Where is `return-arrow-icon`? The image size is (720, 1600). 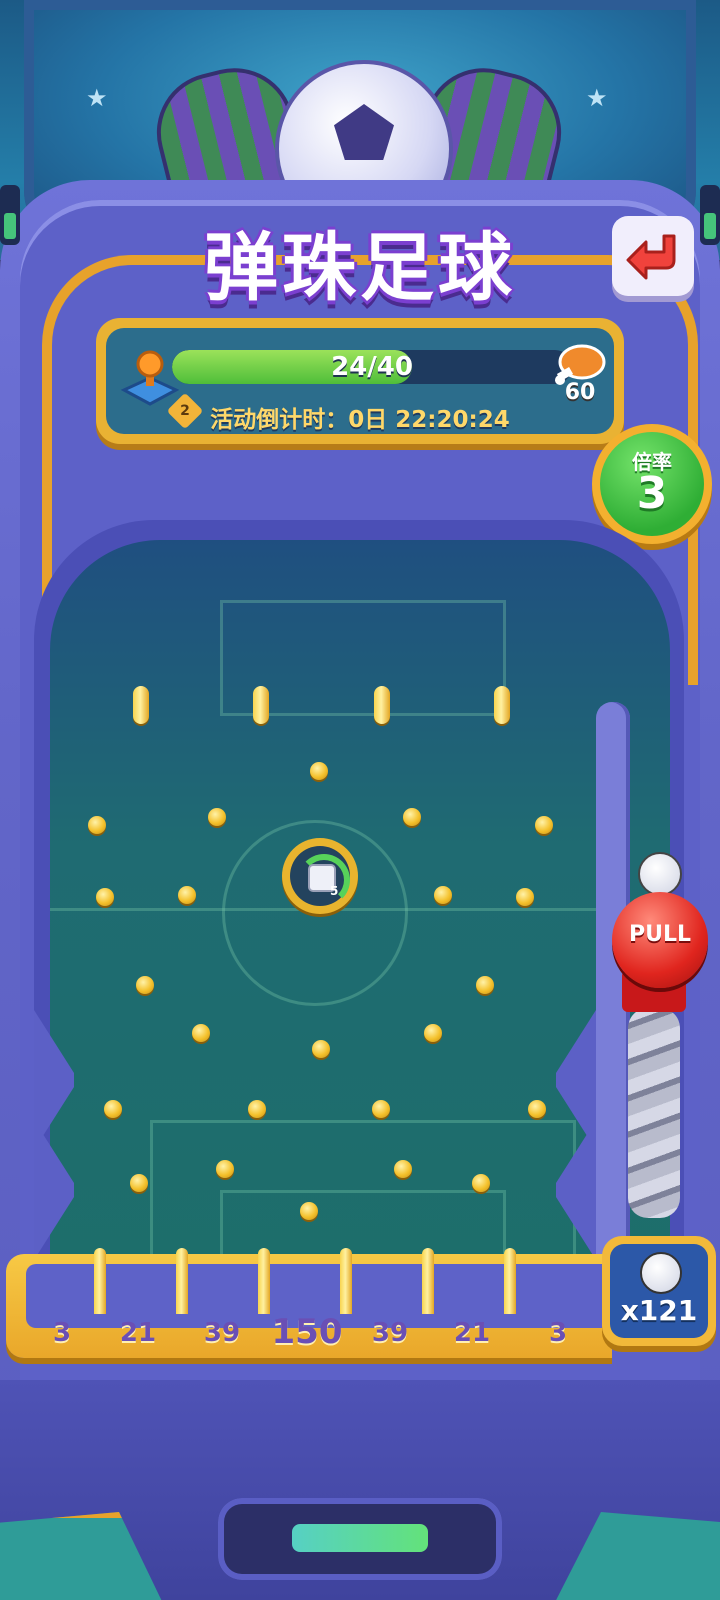
return-arrow-icon is located at coordinates (651, 257).